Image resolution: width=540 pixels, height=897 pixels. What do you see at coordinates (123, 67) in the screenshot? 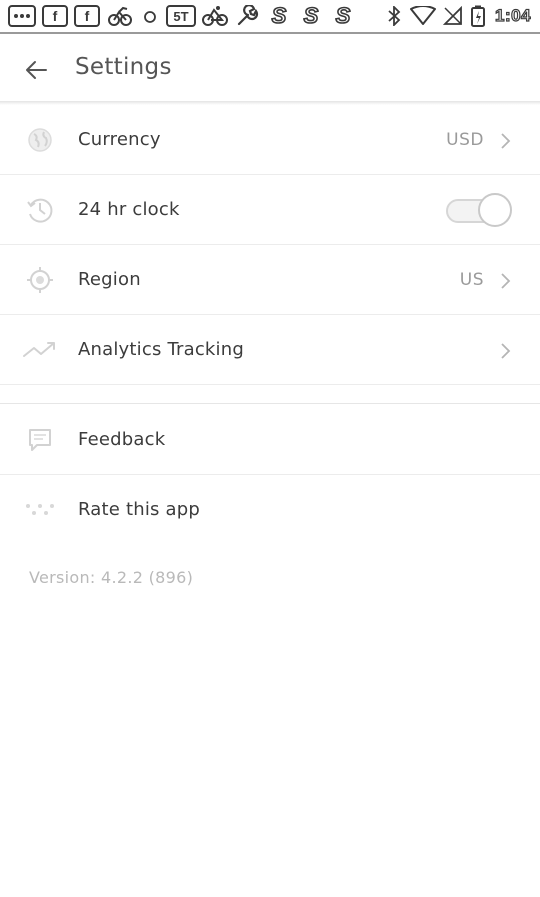
I see `page-title: Settings` at bounding box center [123, 67].